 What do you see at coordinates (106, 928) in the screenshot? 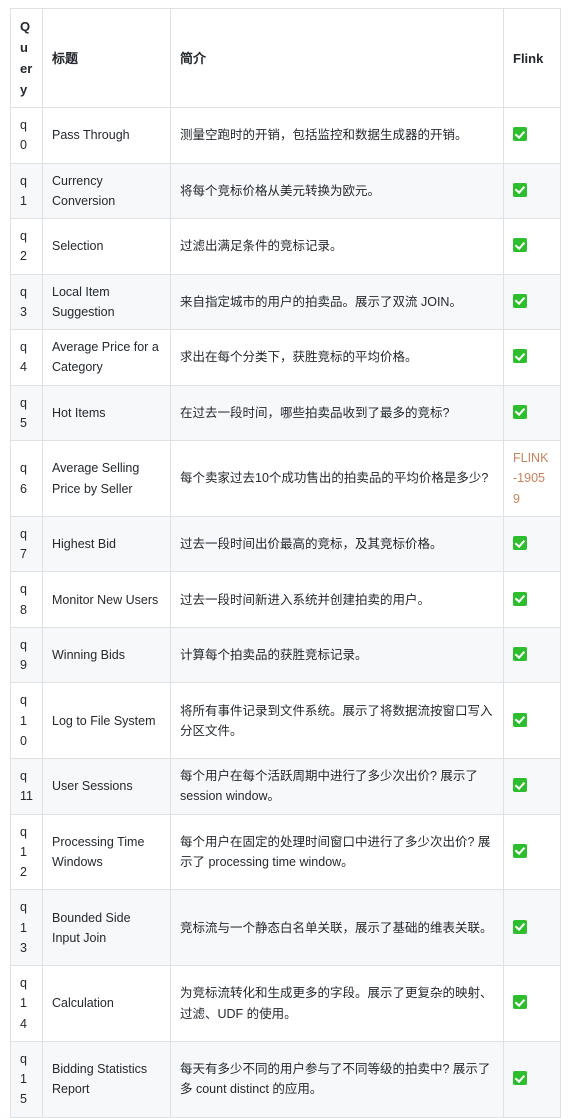
I see `cell-title: Bounded Side Input Join` at bounding box center [106, 928].